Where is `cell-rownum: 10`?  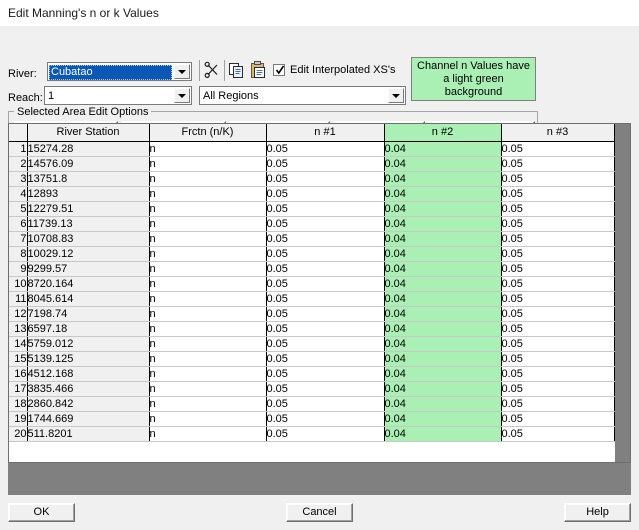 cell-rownum: 10 is located at coordinates (18, 284).